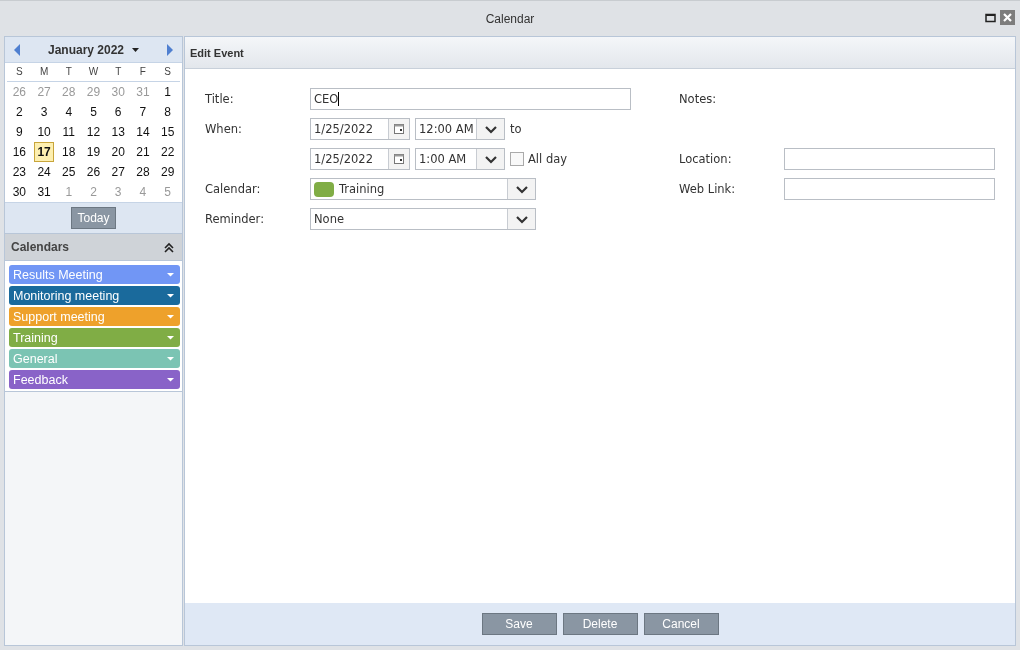 This screenshot has height=650, width=1020. What do you see at coordinates (93, 112) in the screenshot?
I see `calendar-day: 5` at bounding box center [93, 112].